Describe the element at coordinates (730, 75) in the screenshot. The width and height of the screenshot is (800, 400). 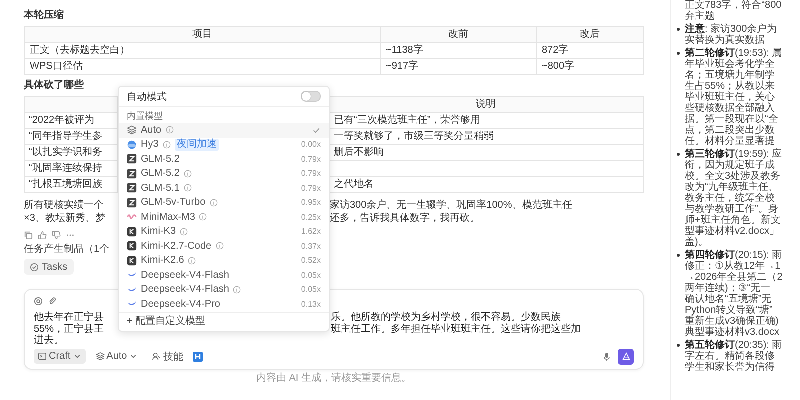
I see `note-line: 名；五境塘九年制学` at that location.